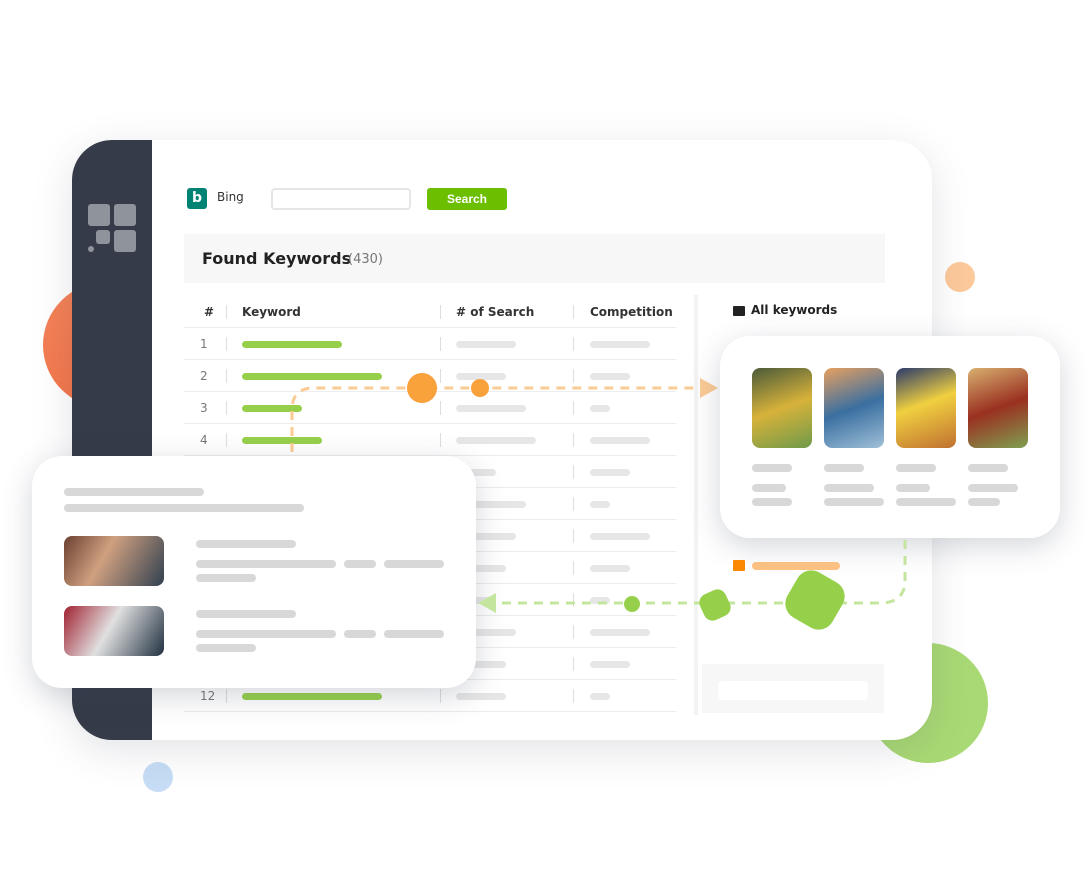  What do you see at coordinates (692, 585) in the screenshot?
I see `flow-connectors-green` at bounding box center [692, 585].